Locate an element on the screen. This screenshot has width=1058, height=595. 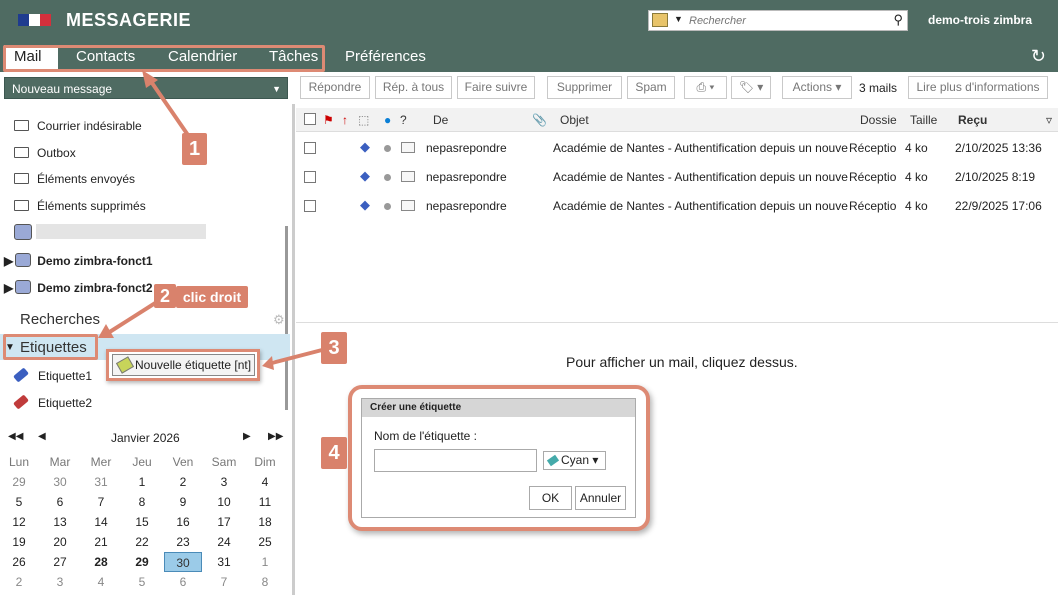
searches-header: Recherches is located at coordinates (60, 319).